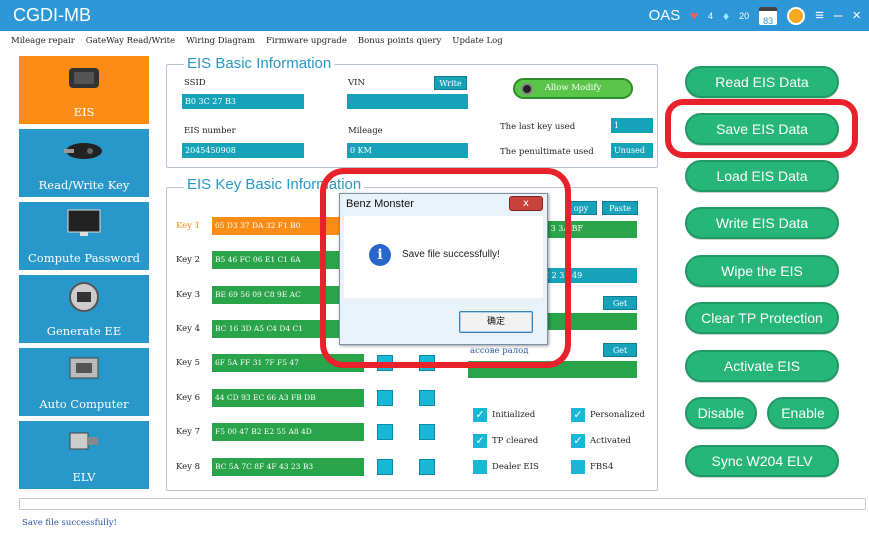 This screenshot has height=536, width=869. Describe the element at coordinates (694, 15) in the screenshot. I see `heart-icon: ♥` at that location.